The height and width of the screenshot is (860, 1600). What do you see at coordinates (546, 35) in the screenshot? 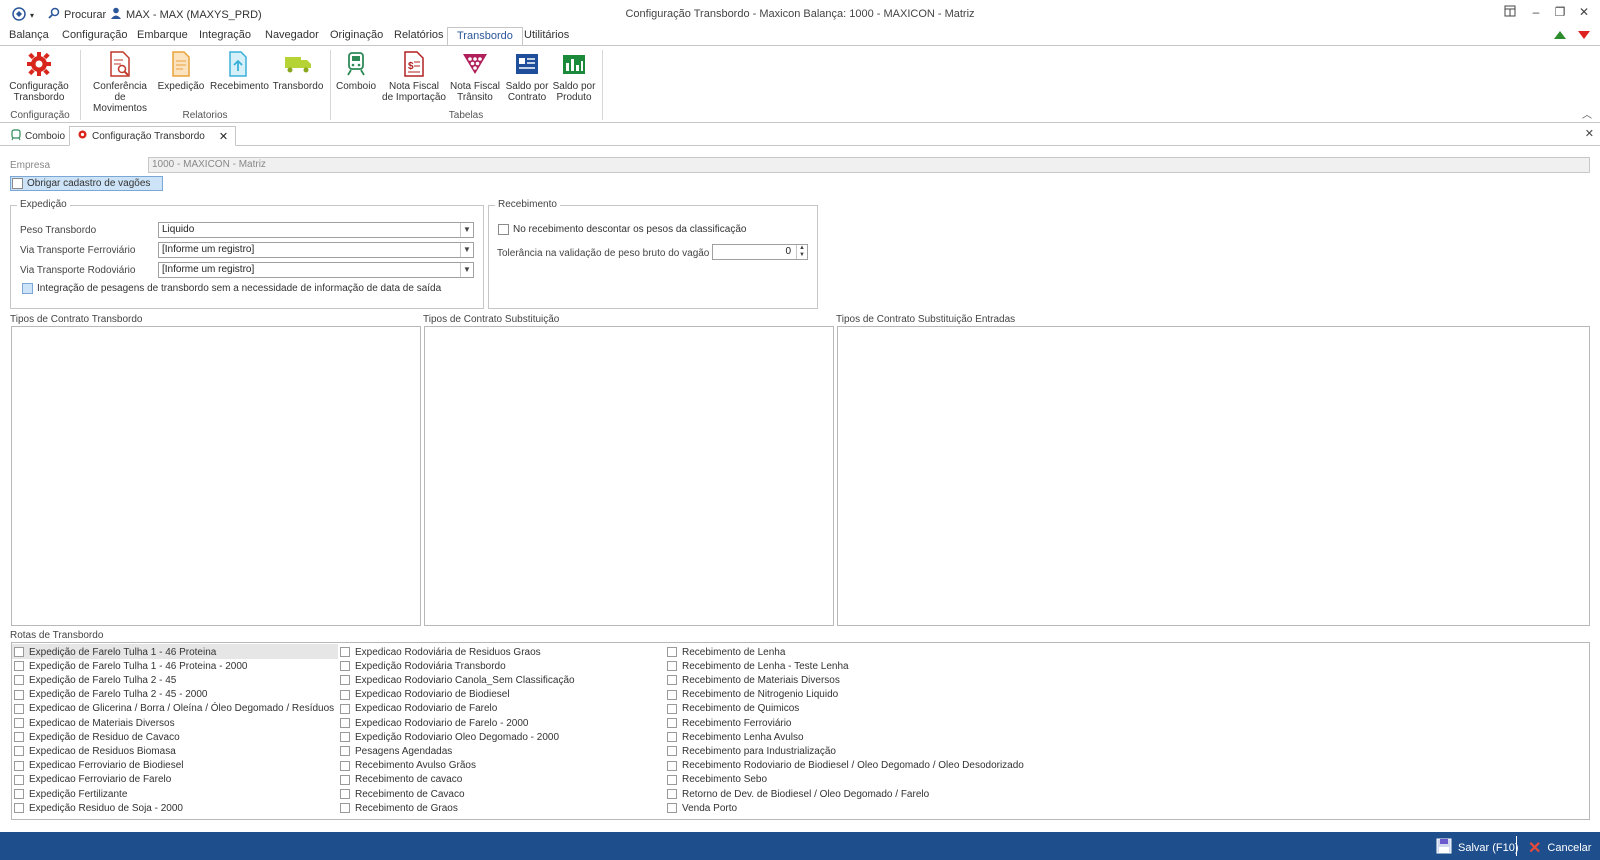
I see `tab-utilitarios: Utilitários` at bounding box center [546, 35].